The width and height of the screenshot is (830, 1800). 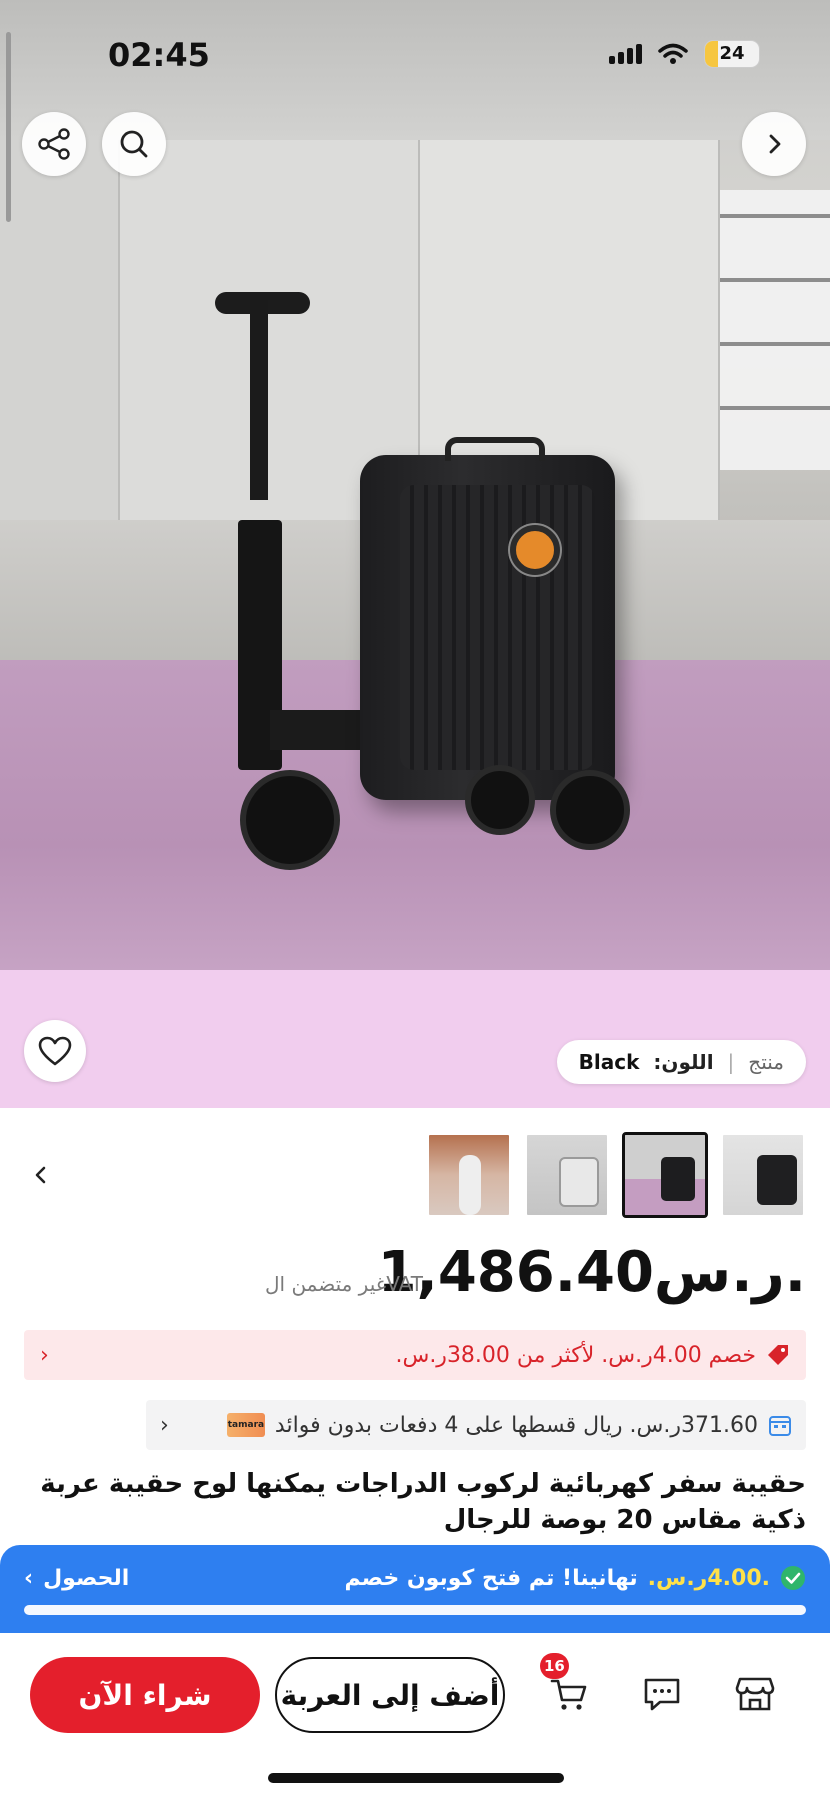 I want to click on color-label: اللون:, so click(x=683, y=1062).